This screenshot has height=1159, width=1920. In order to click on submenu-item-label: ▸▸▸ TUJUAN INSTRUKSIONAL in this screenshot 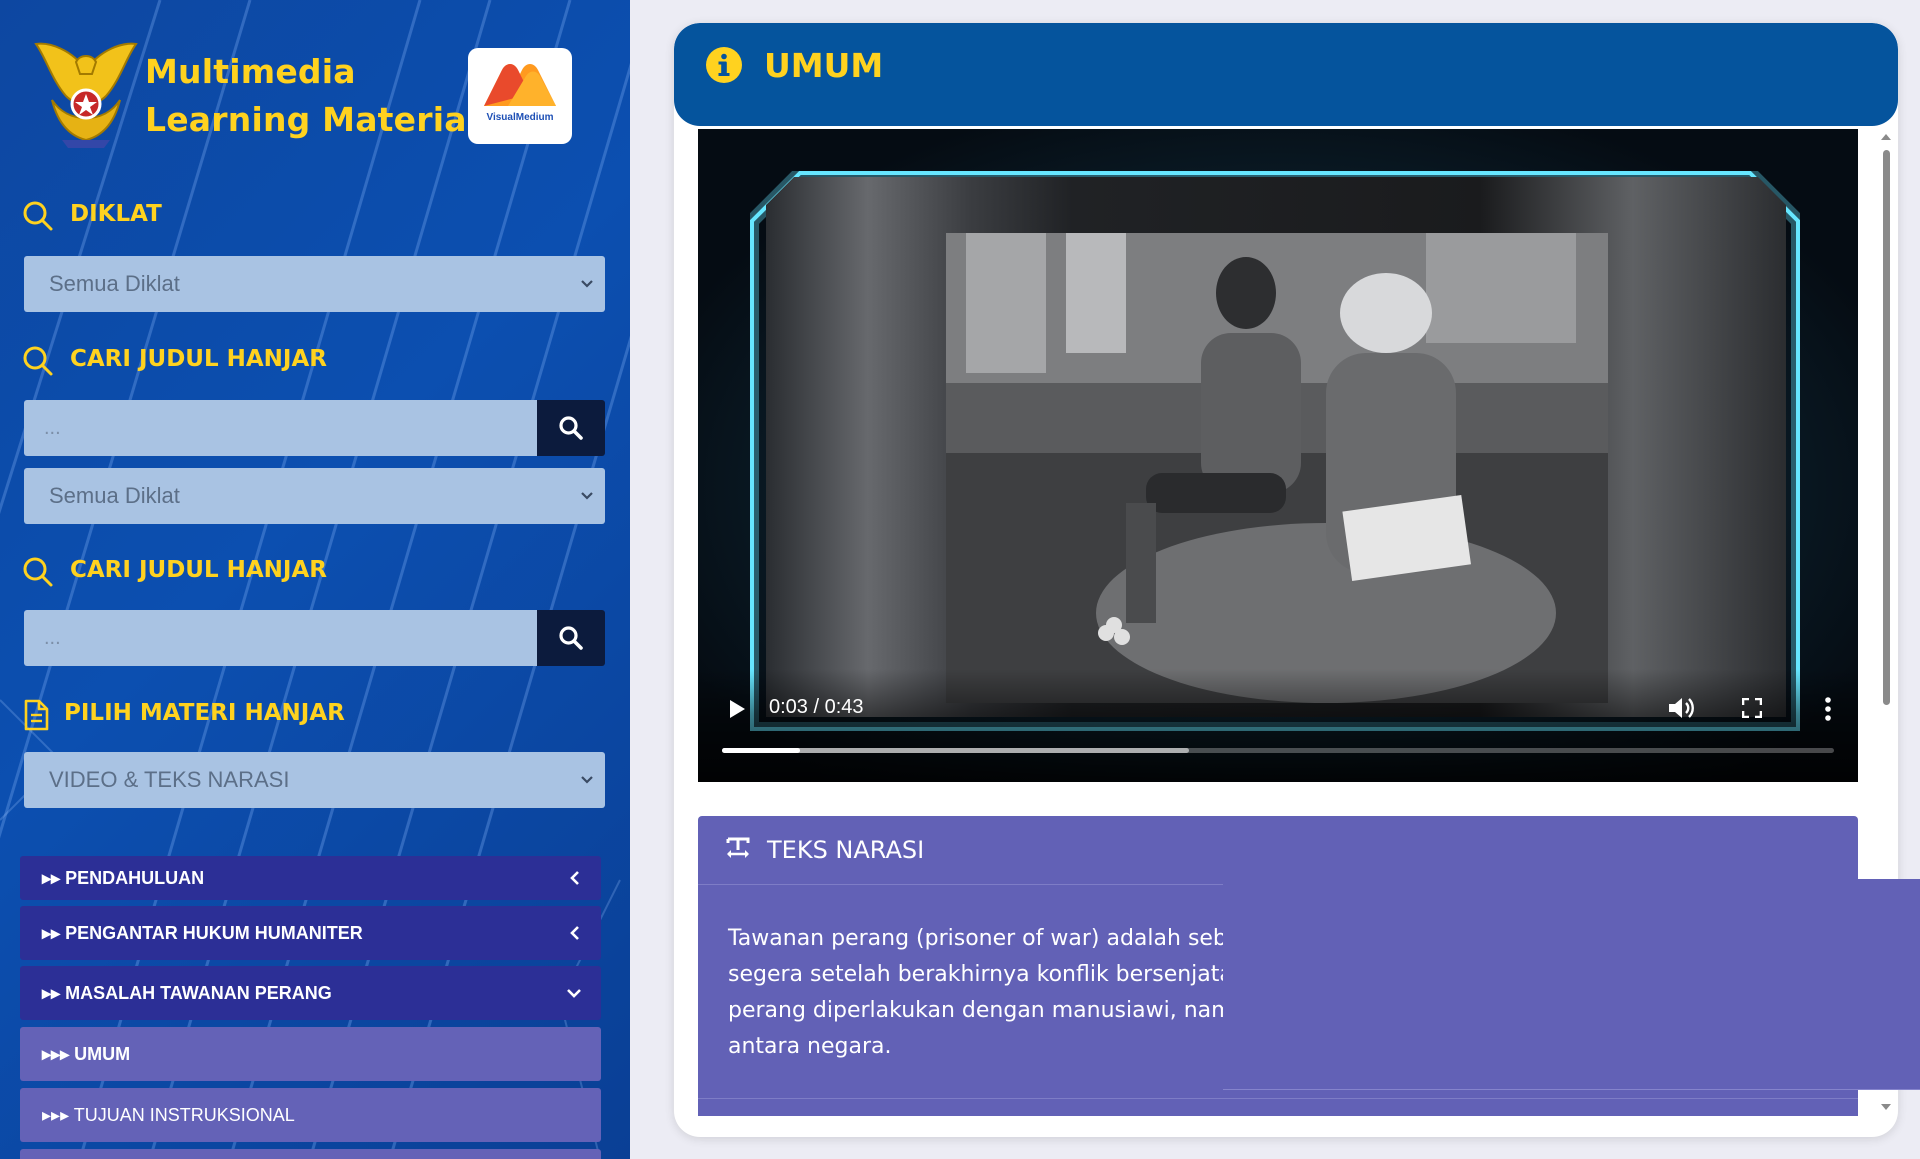, I will do `click(168, 1115)`.